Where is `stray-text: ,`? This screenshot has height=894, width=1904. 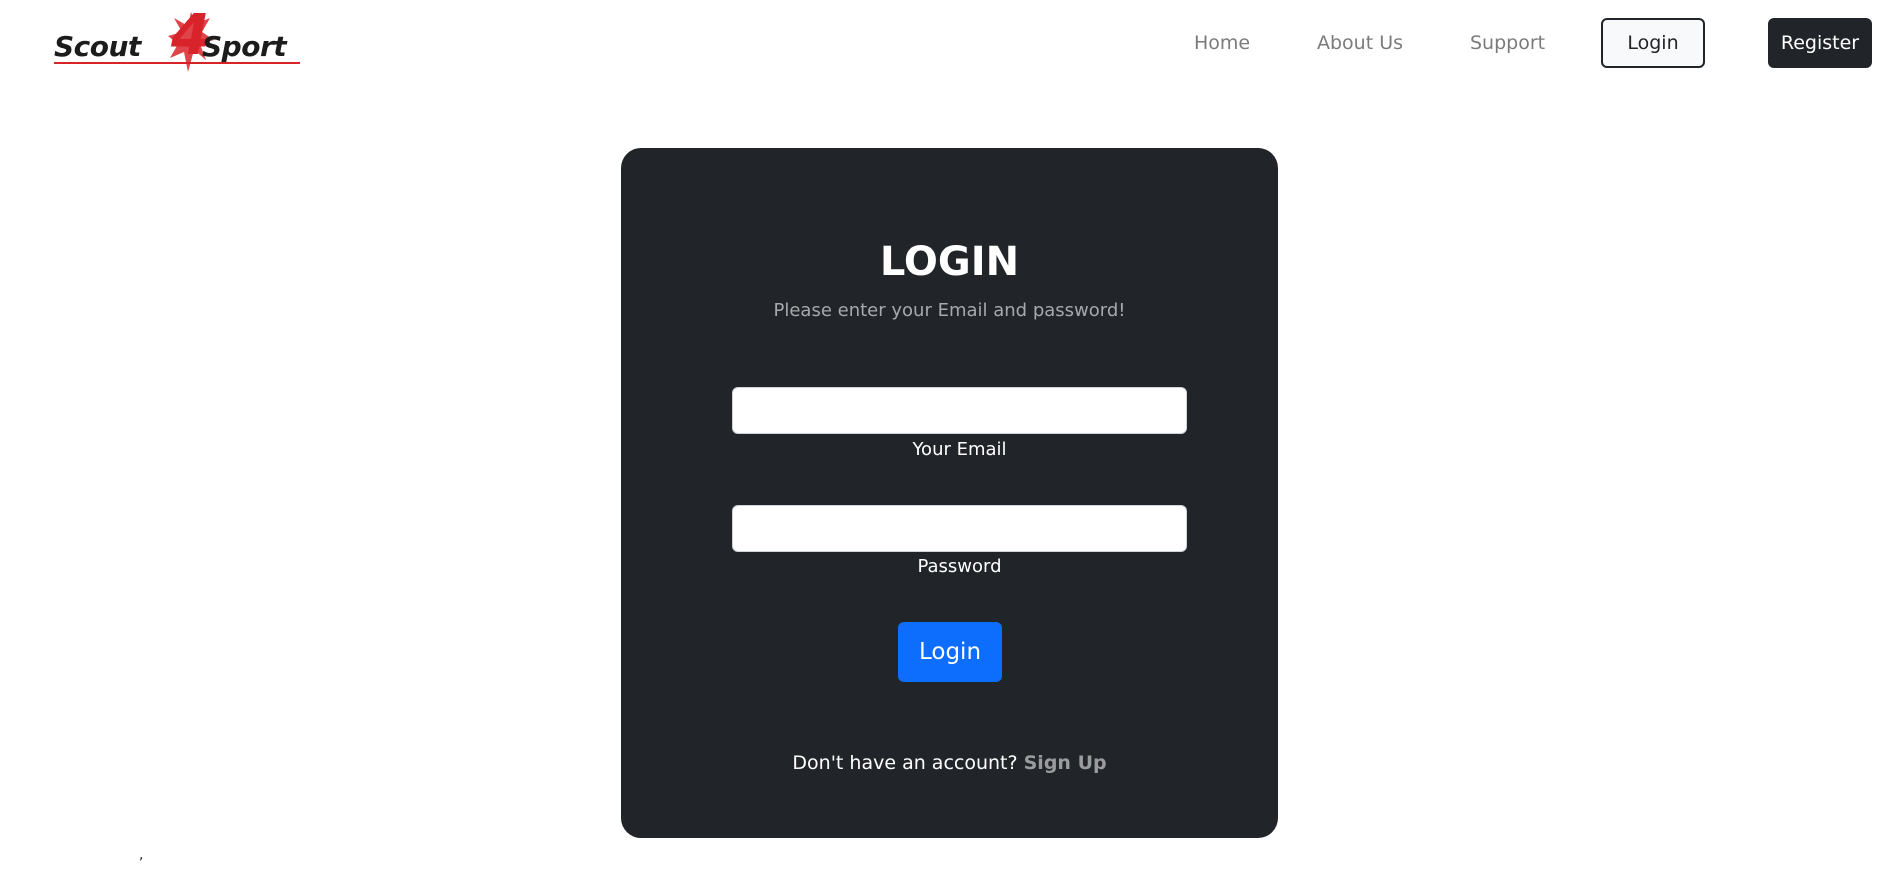
stray-text: , is located at coordinates (141, 855).